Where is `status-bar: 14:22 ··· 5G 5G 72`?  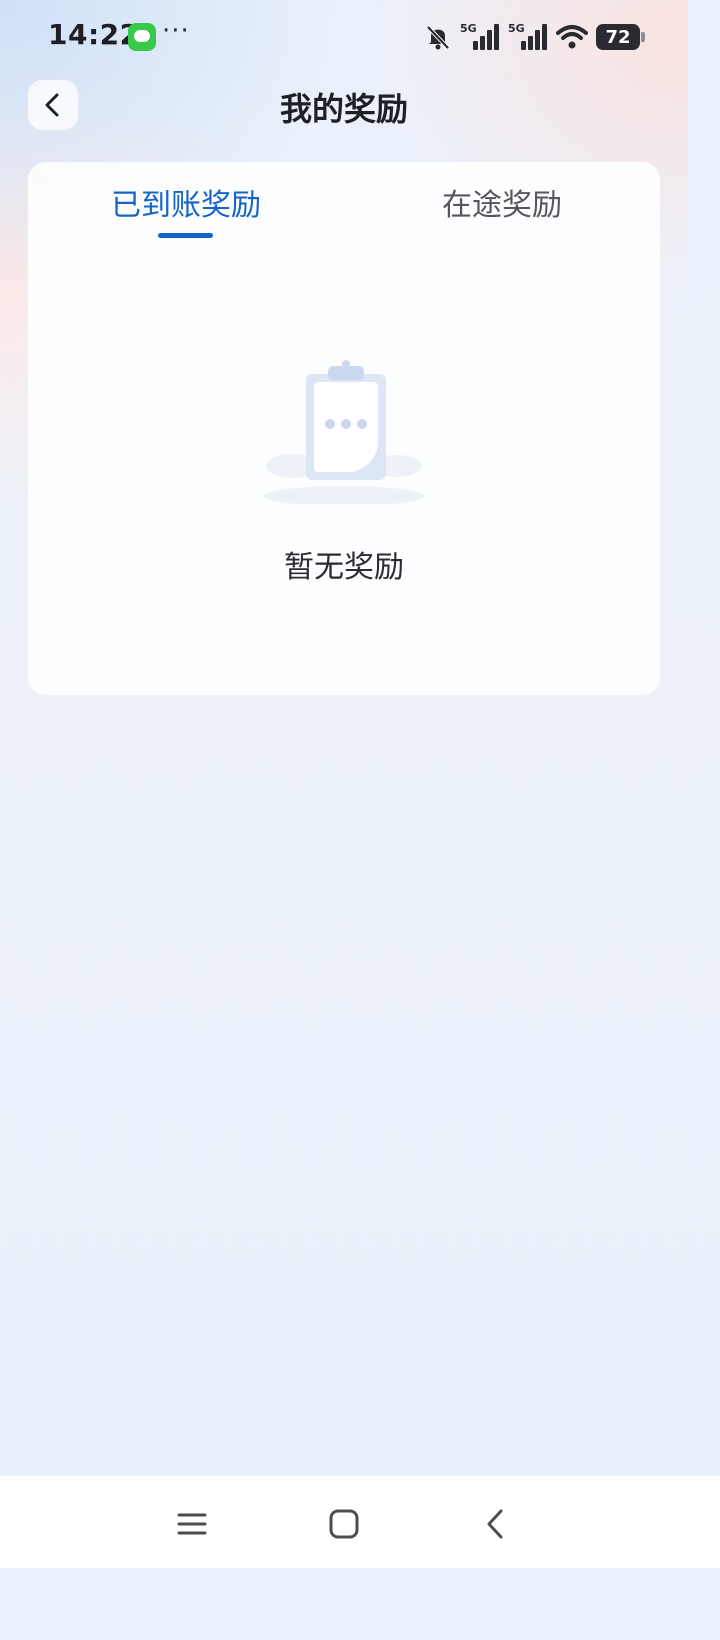 status-bar: 14:22 ··· 5G 5G 72 is located at coordinates (344, 38).